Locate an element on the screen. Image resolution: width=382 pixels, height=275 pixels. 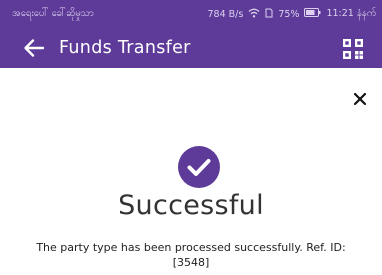
carrier-text: အရေးပေါ် ခေါ်ဆိုမှုသာ is located at coordinates (53, 13).